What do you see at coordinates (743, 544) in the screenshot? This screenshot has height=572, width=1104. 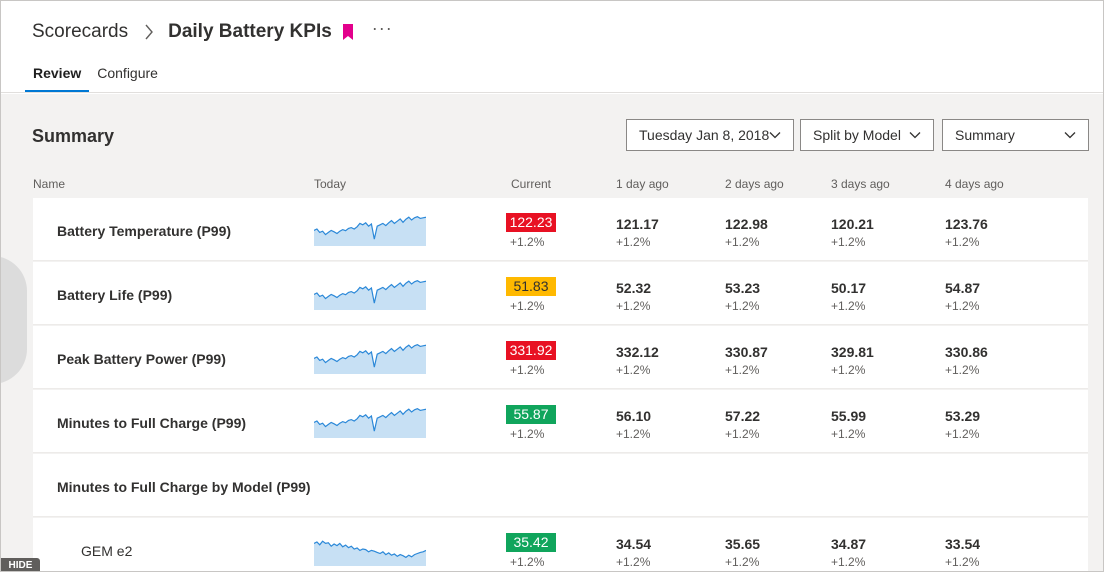 I see `value-2-days-ago: 35.65` at bounding box center [743, 544].